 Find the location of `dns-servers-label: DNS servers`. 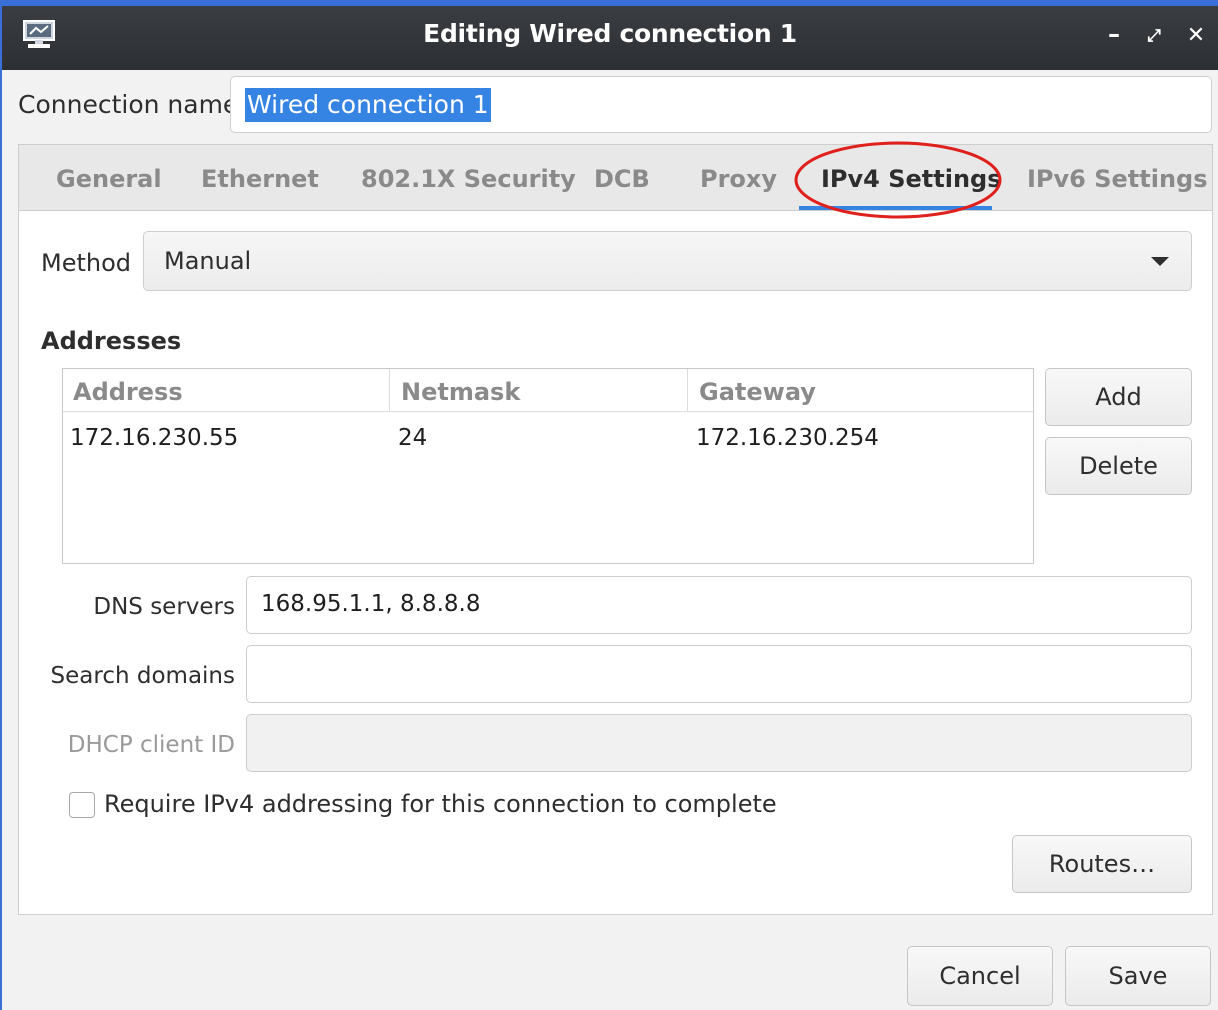

dns-servers-label: DNS servers is located at coordinates (164, 607).